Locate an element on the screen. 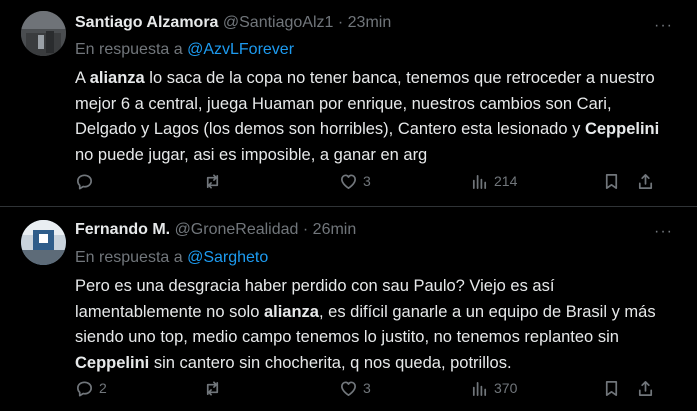 The height and width of the screenshot is (411, 697). reply-to-link: @AzvLForever is located at coordinates (240, 49).